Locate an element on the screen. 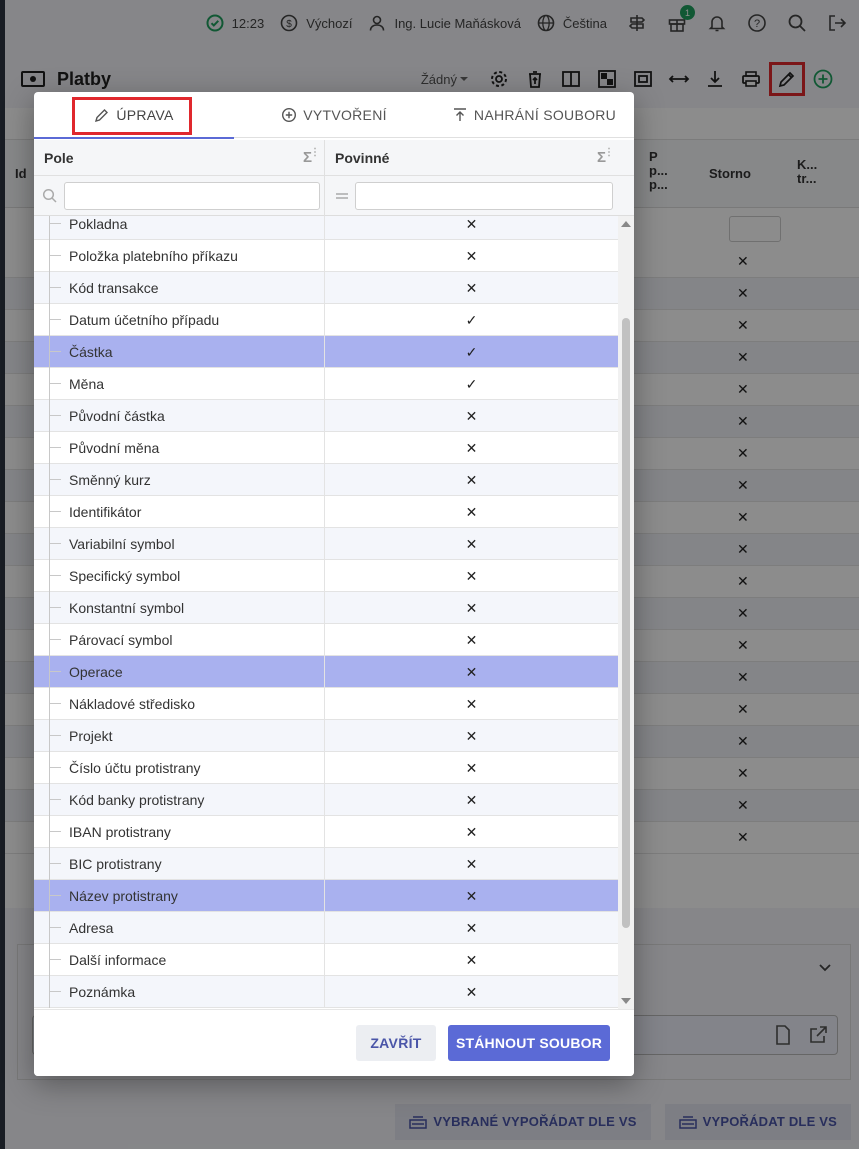 This screenshot has width=859, height=1149. table-row: Kód transakce ✕ is located at coordinates (326, 288).